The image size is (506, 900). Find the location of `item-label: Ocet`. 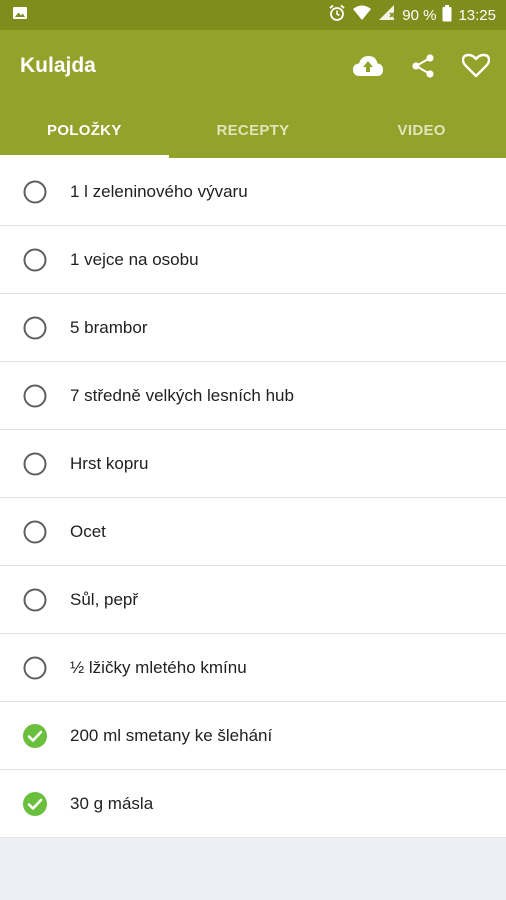

item-label: Ocet is located at coordinates (88, 531).